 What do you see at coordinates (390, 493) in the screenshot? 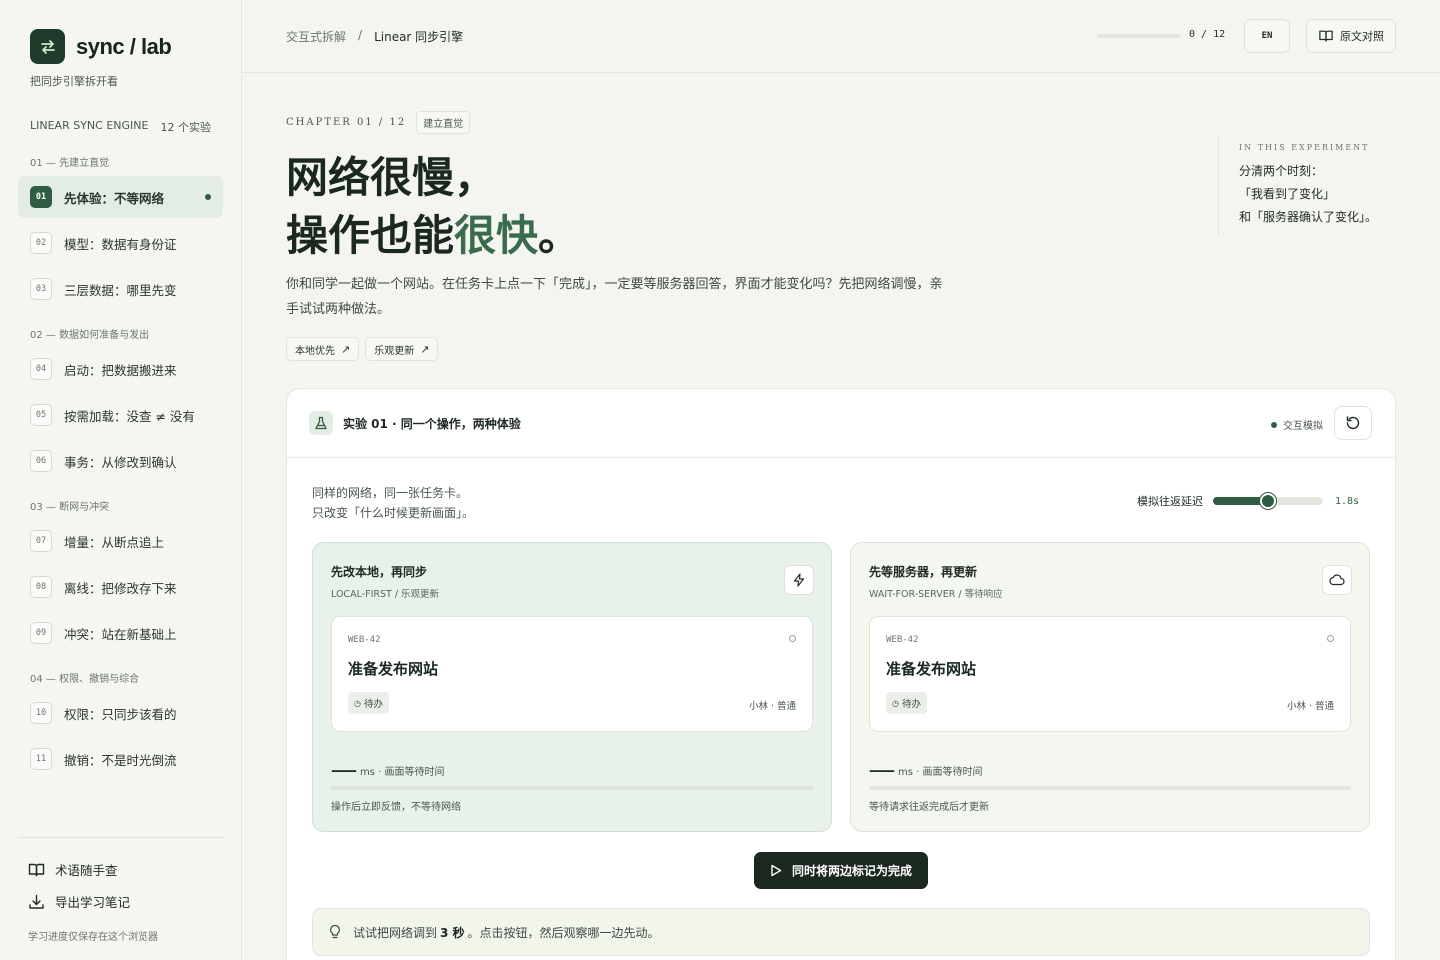
I see `description-line: 同样的网络，同一张任务卡。` at bounding box center [390, 493].